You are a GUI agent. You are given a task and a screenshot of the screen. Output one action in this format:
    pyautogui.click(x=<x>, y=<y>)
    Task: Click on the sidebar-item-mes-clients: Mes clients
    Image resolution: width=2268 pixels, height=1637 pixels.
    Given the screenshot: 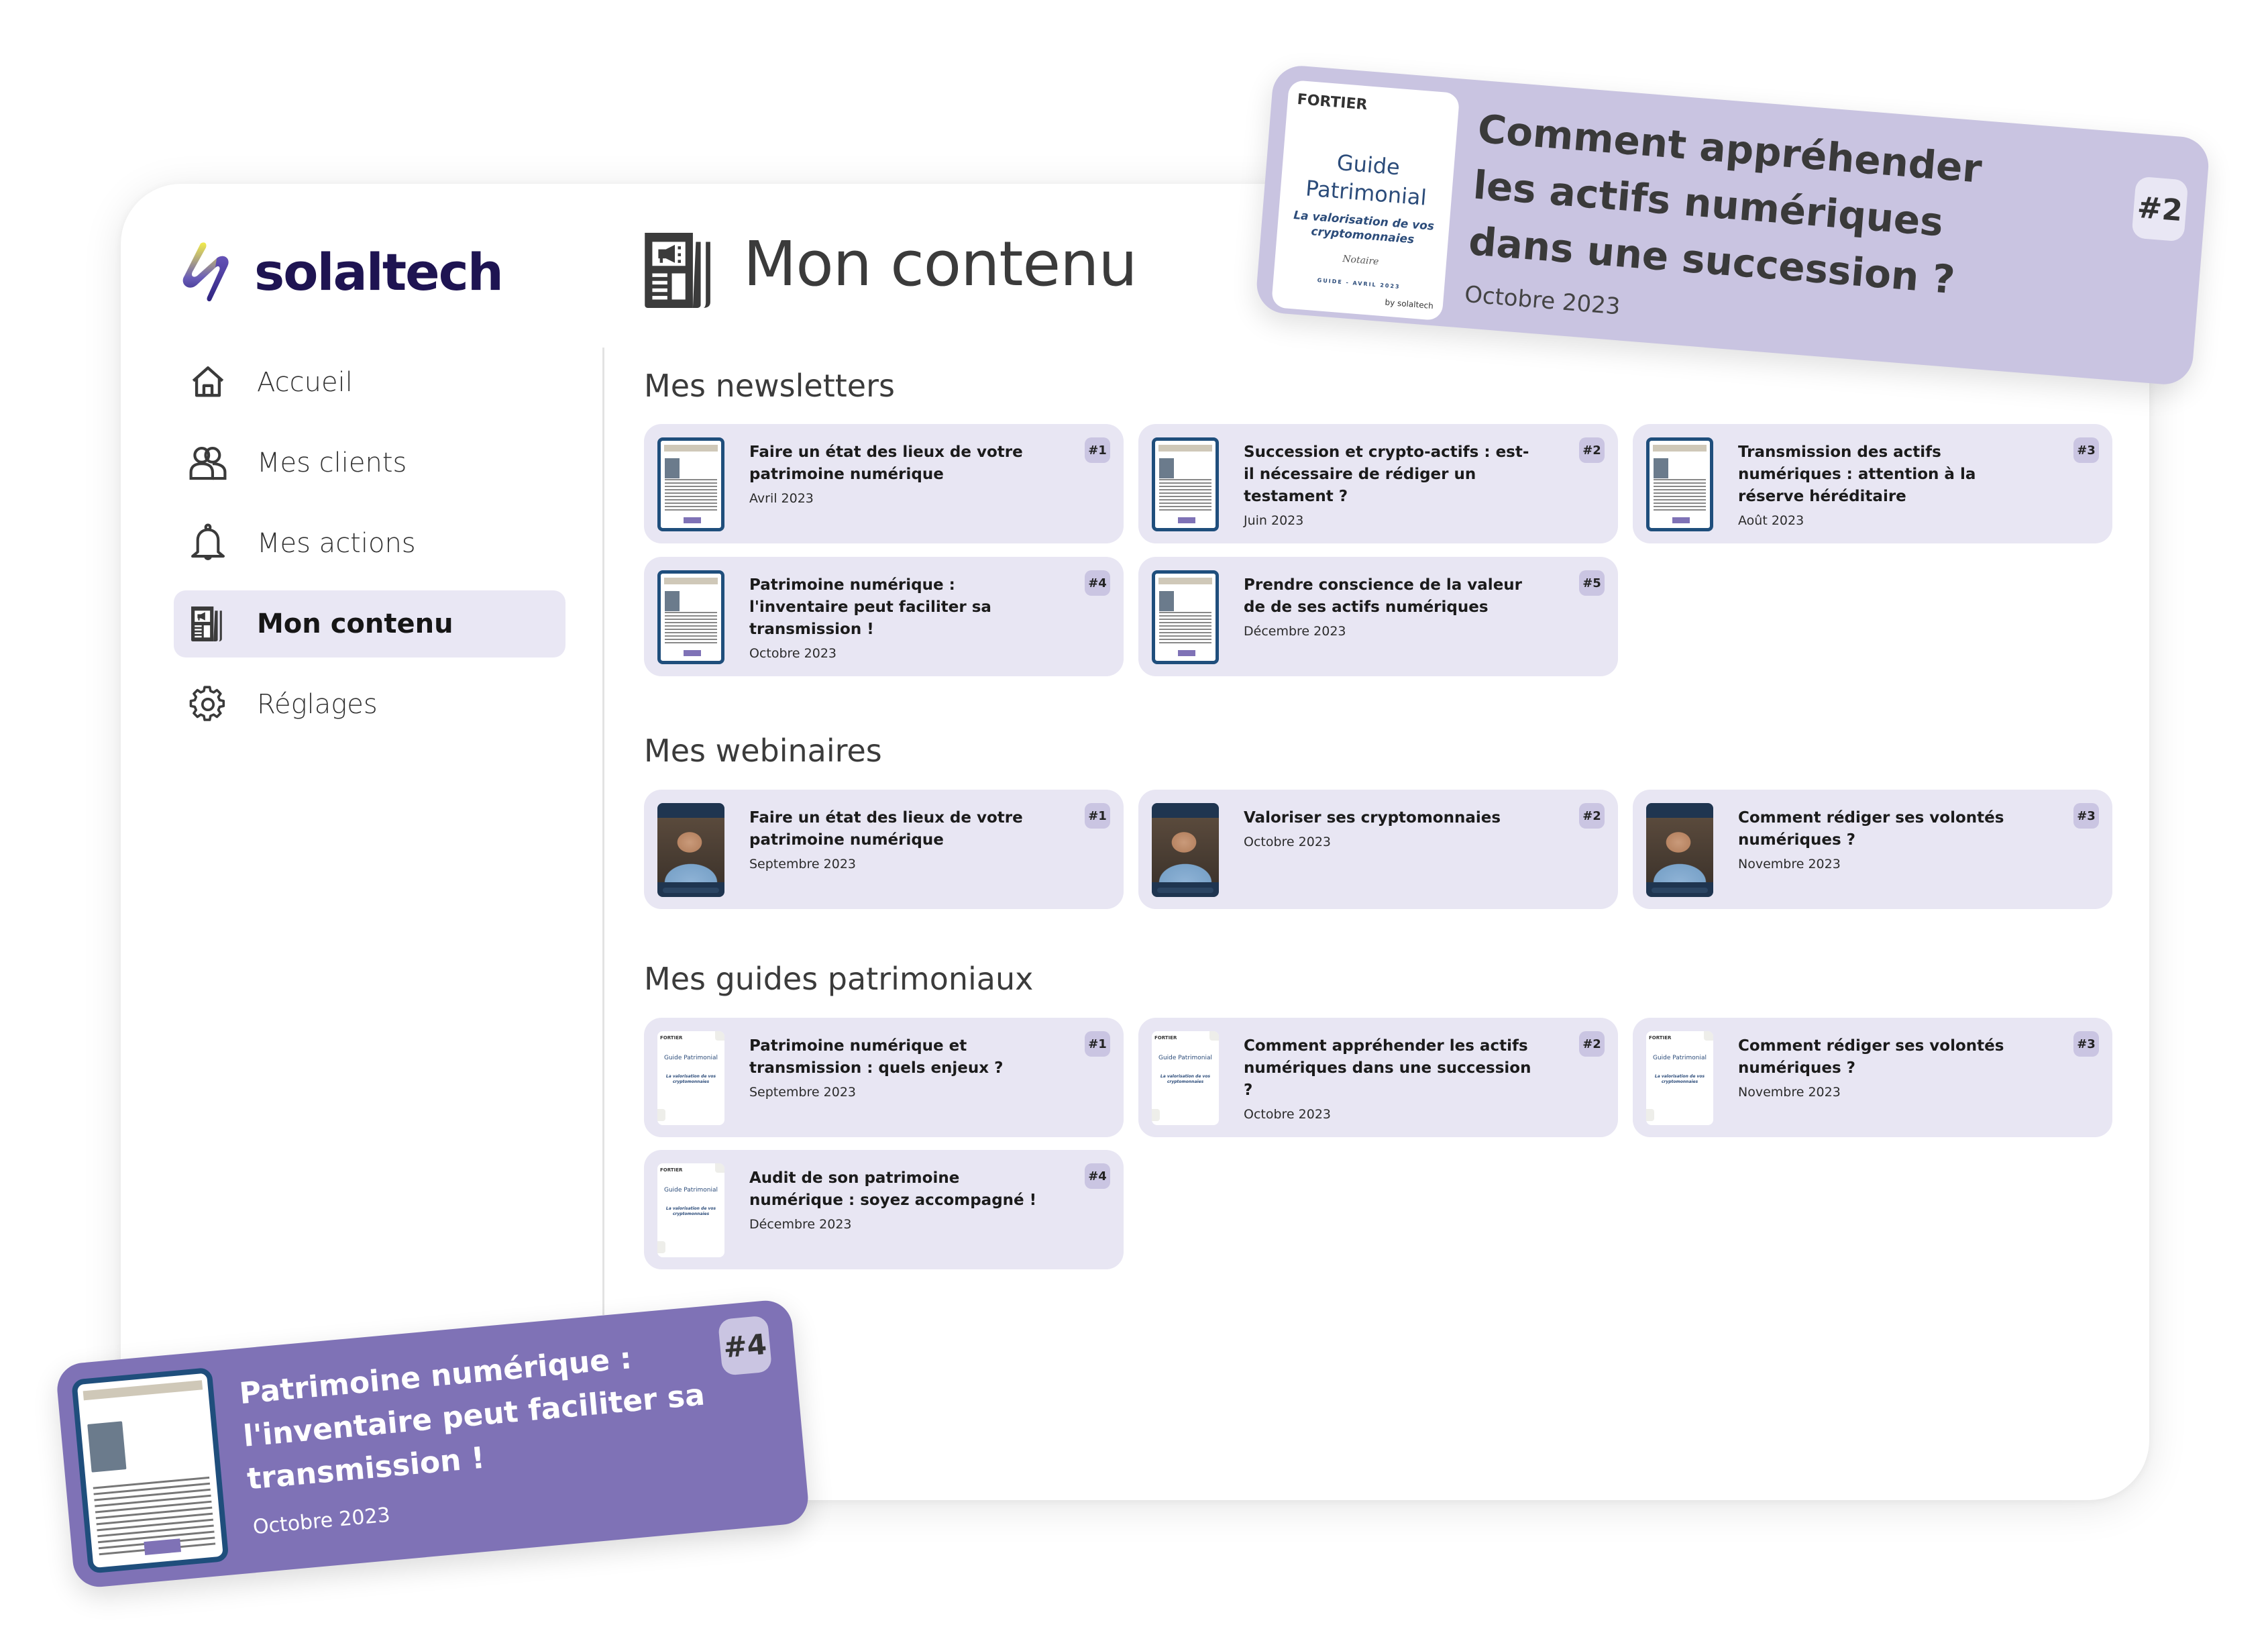 What is the action you would take?
    pyautogui.click(x=369, y=462)
    